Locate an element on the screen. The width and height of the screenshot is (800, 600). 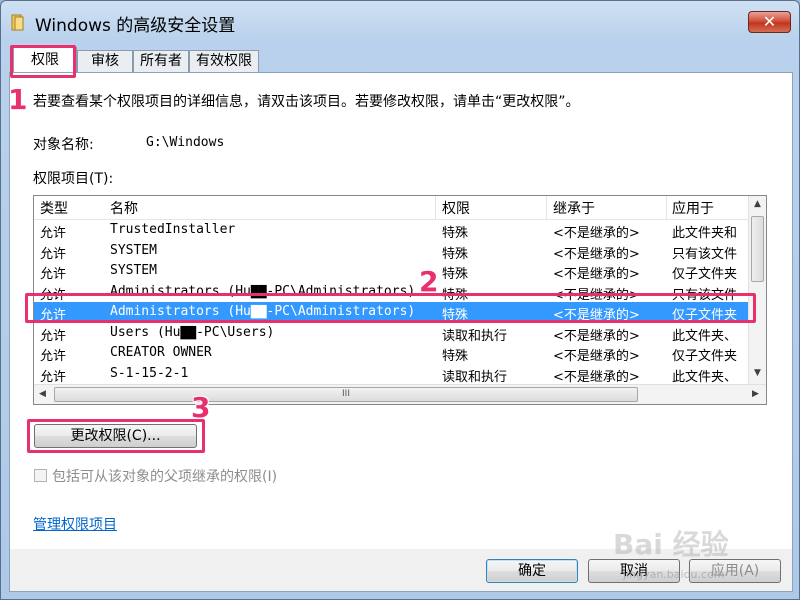
watermark-url: jingyan.baidu.com is located at coordinates (674, 574).